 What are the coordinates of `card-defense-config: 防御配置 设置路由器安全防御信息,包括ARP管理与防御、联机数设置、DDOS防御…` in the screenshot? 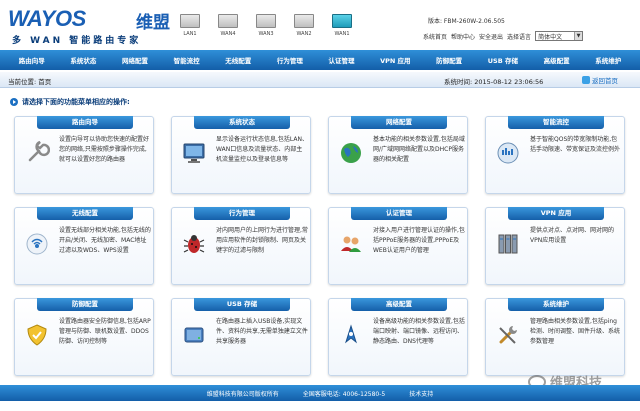 It's located at (84, 337).